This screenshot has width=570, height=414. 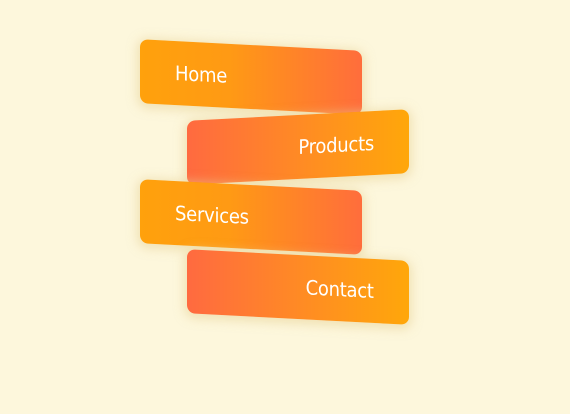 What do you see at coordinates (339, 289) in the screenshot?
I see `menu-item-label: Contact` at bounding box center [339, 289].